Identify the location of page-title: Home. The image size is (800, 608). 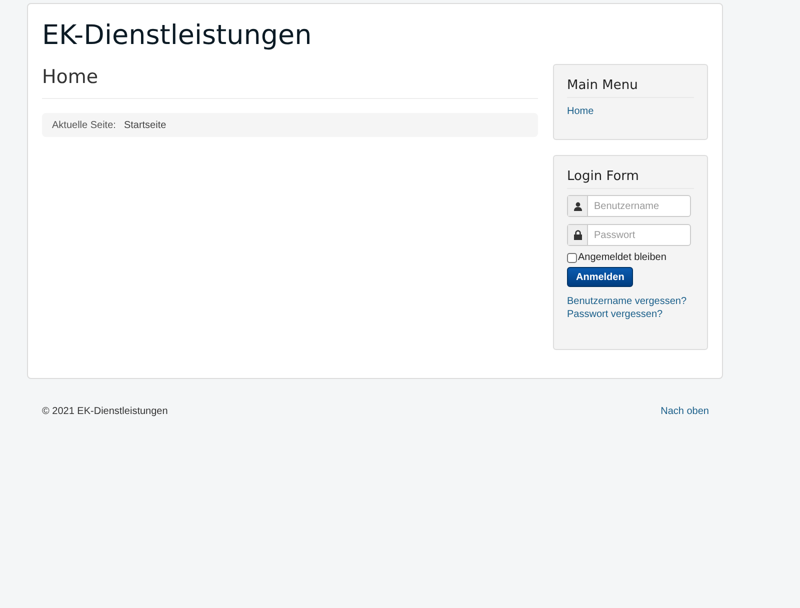
(70, 77).